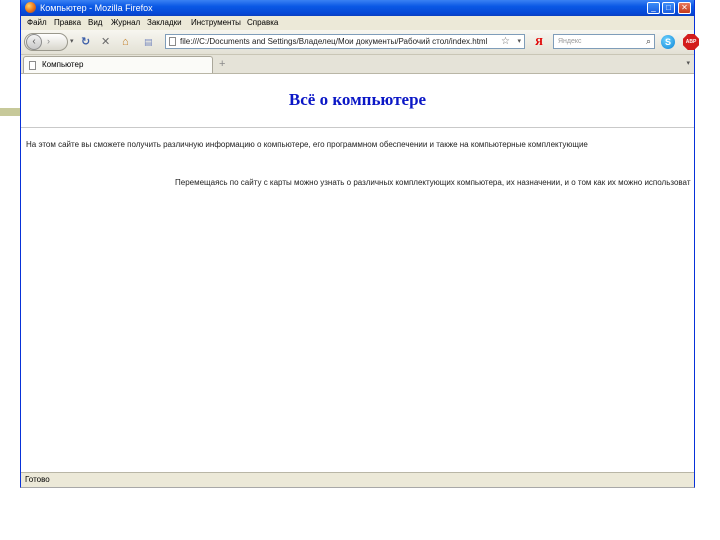 This screenshot has height=540, width=720. Describe the element at coordinates (34, 42) in the screenshot. I see `back-arrow-icon: ‹` at that location.